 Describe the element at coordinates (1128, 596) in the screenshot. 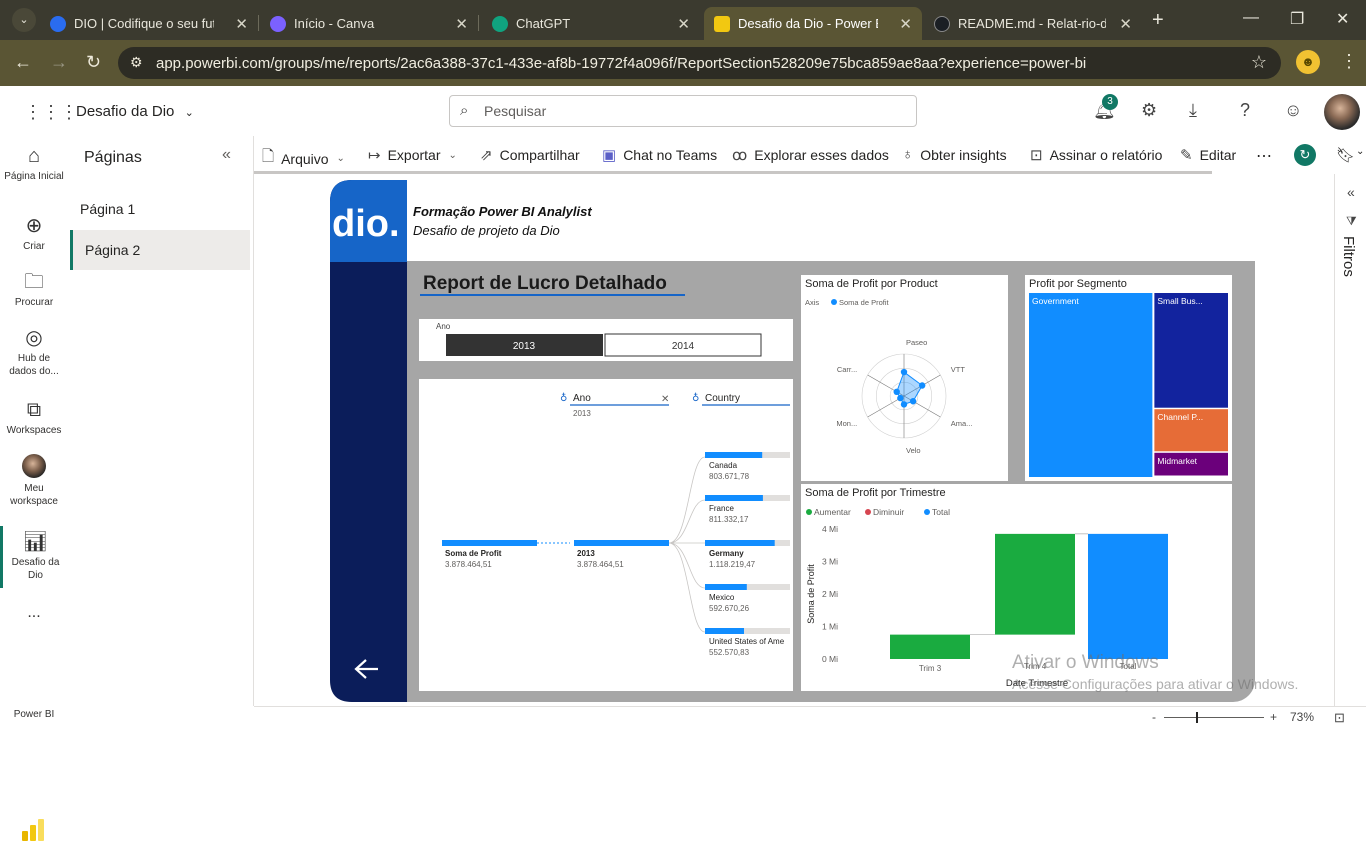

I see `waterfall-bar-total` at that location.